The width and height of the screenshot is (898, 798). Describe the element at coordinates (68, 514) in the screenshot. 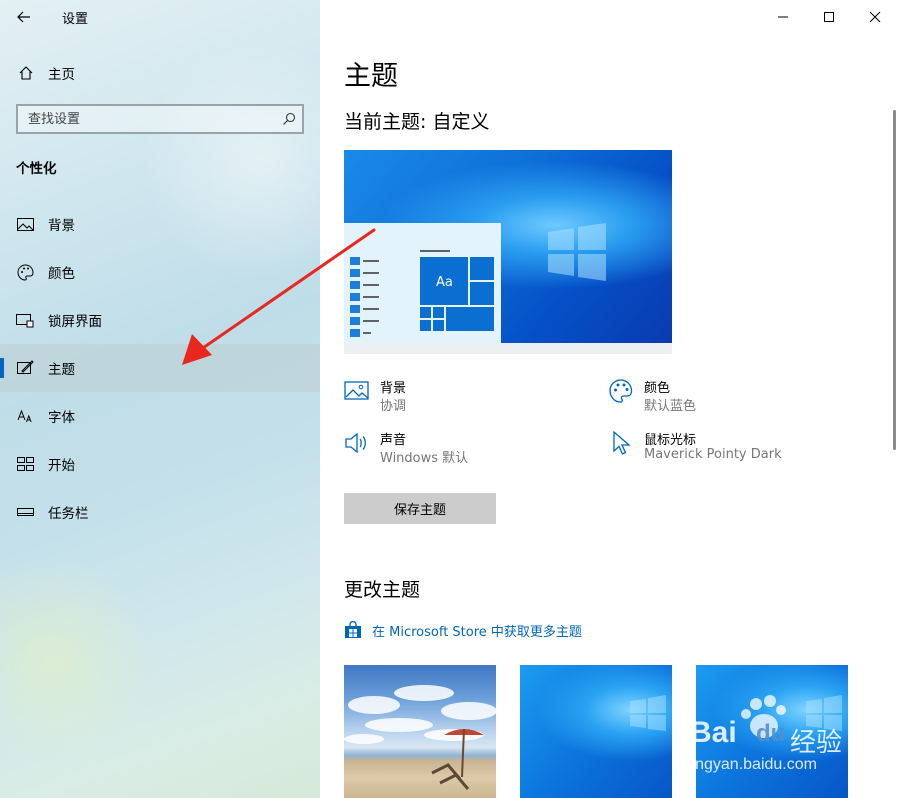

I see `sidebar-item-label: 任务栏` at that location.